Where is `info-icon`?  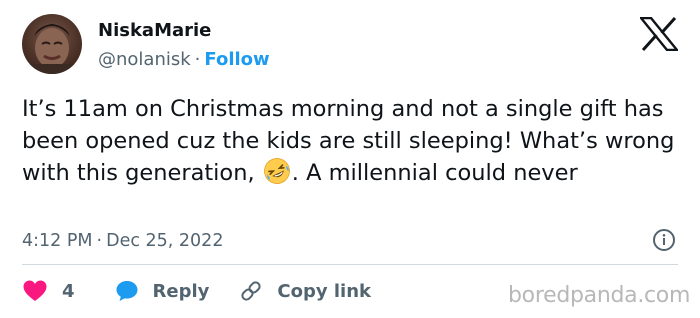
info-icon is located at coordinates (664, 240).